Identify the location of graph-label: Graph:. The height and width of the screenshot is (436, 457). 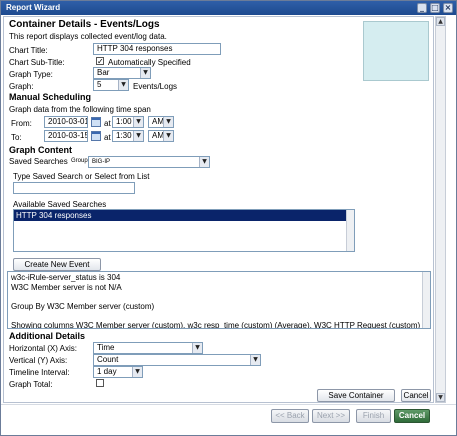
(21, 86).